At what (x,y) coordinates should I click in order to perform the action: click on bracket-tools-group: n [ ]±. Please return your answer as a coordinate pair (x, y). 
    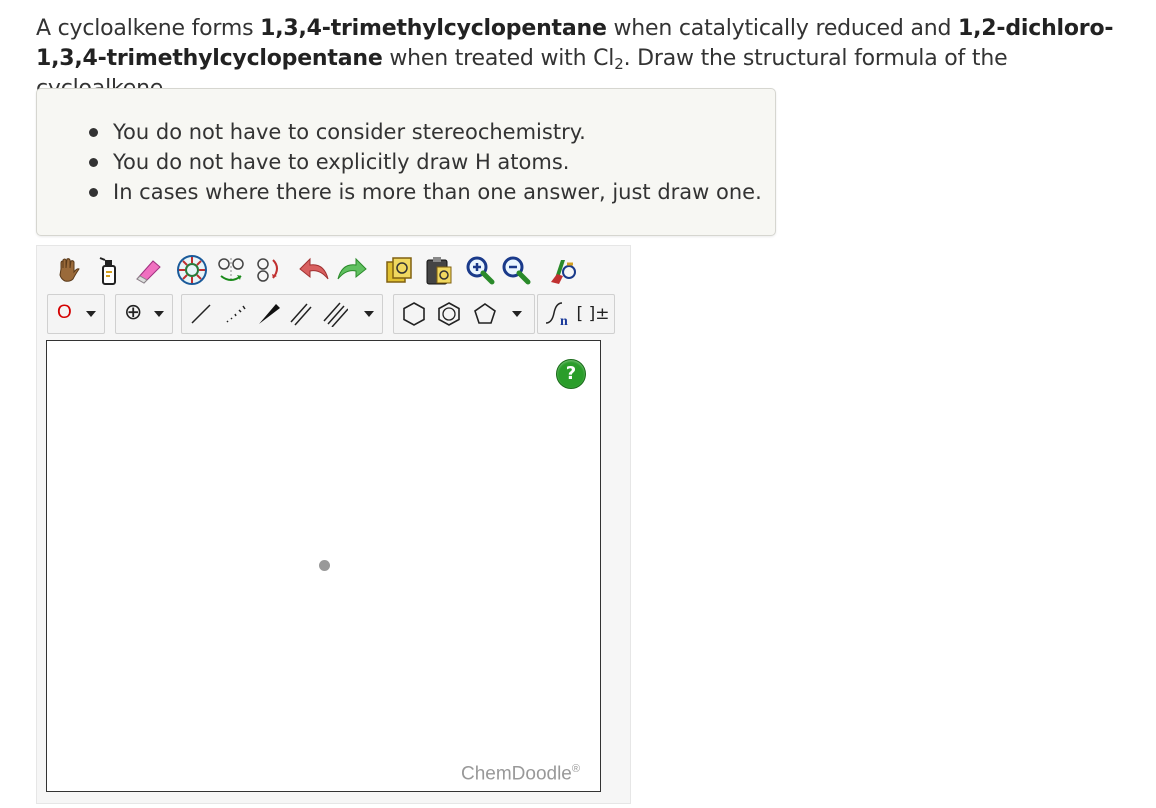
    Looking at the image, I should click on (576, 314).